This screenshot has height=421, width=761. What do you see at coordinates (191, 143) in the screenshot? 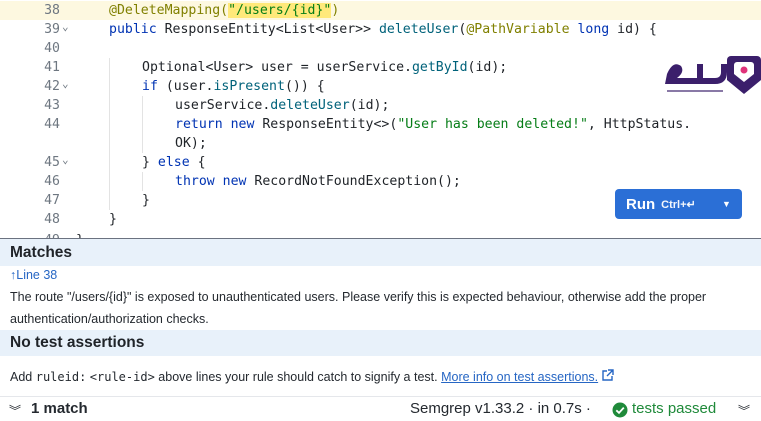
I see `code-text: OK);` at bounding box center [191, 143].